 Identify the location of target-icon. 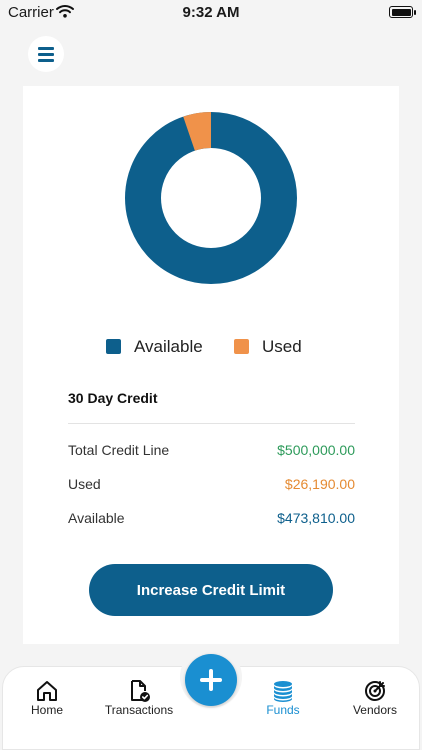
(375, 691).